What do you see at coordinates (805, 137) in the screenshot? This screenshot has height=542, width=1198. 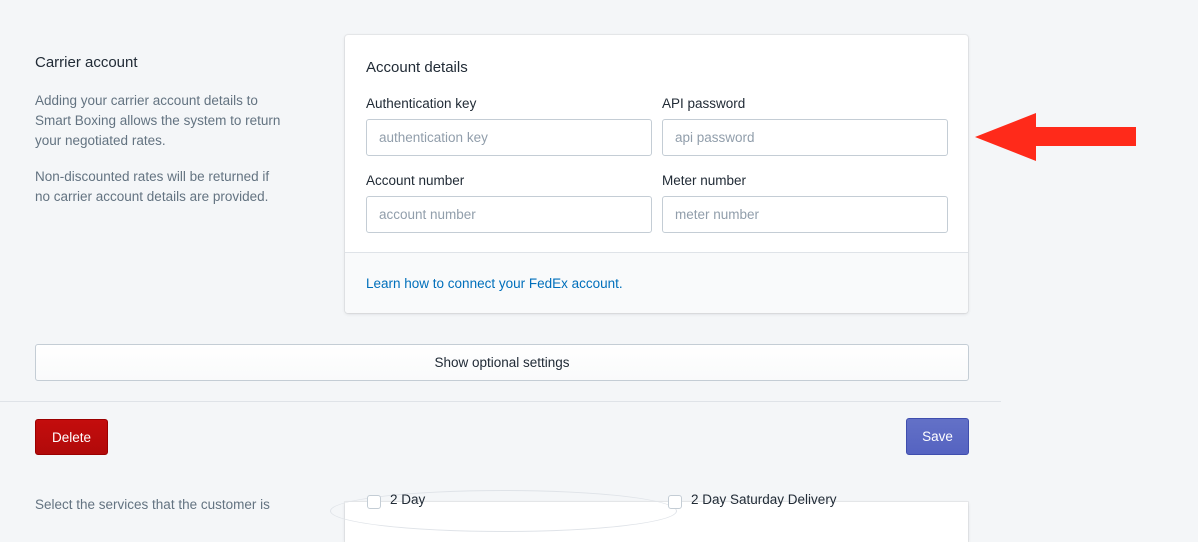 I see `api-password-input` at bounding box center [805, 137].